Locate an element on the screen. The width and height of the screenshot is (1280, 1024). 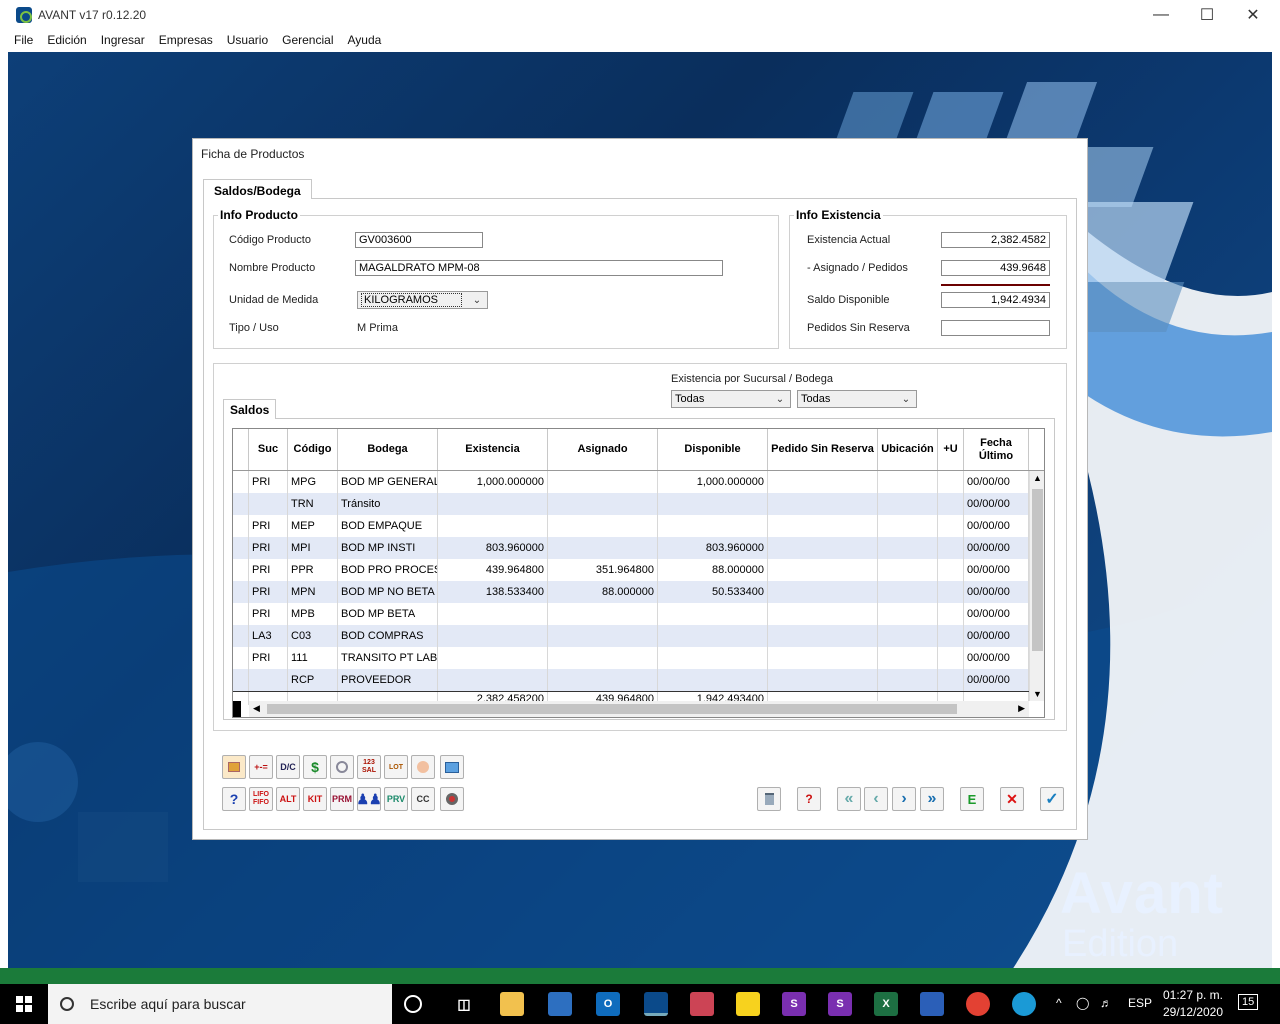
file-explorer-icon is located at coordinates (512, 1004).